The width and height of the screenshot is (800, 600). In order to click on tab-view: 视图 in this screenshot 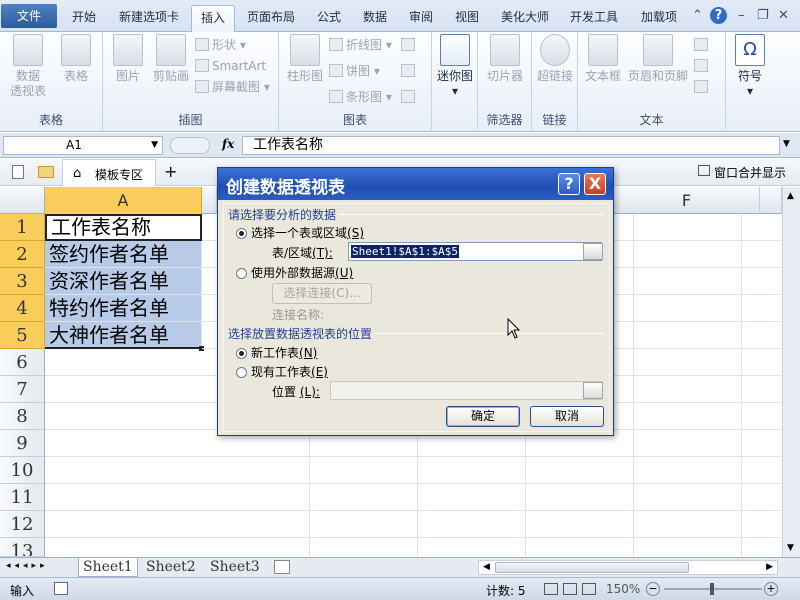, I will do `click(467, 18)`.